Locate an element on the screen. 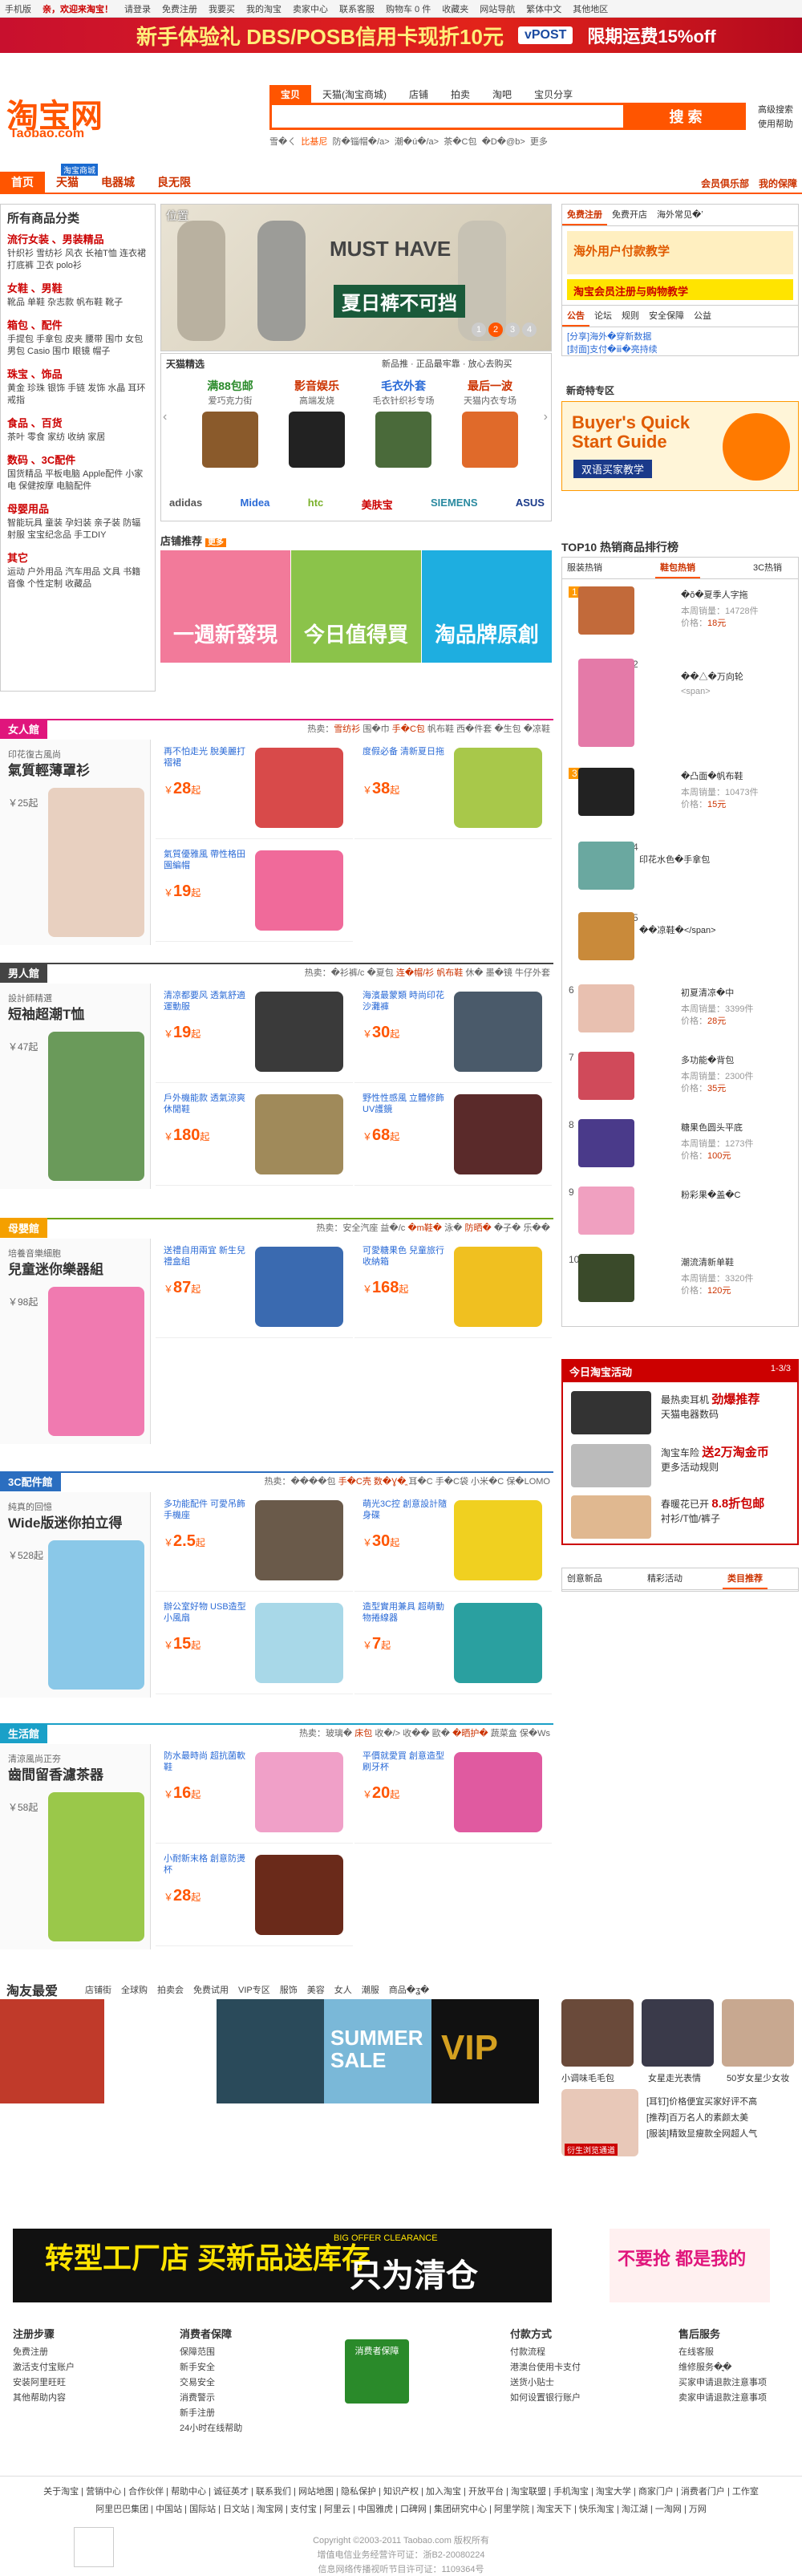  help-link: 使用帮助 is located at coordinates (776, 124).